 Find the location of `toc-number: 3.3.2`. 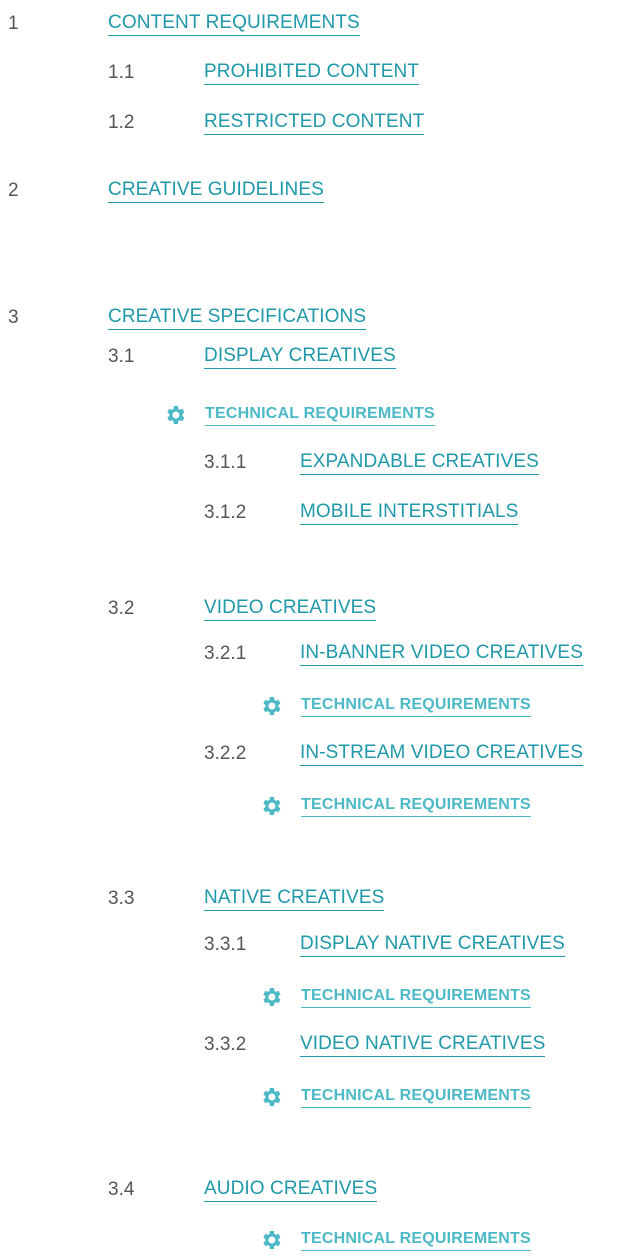

toc-number: 3.3.2 is located at coordinates (225, 1044).